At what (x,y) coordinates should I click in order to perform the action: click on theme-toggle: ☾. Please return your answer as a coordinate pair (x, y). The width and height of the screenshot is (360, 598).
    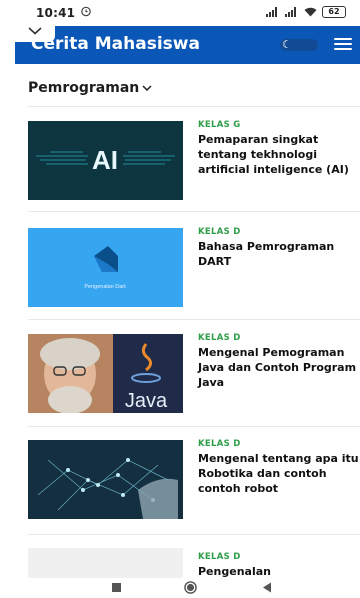
    Looking at the image, I should click on (299, 45).